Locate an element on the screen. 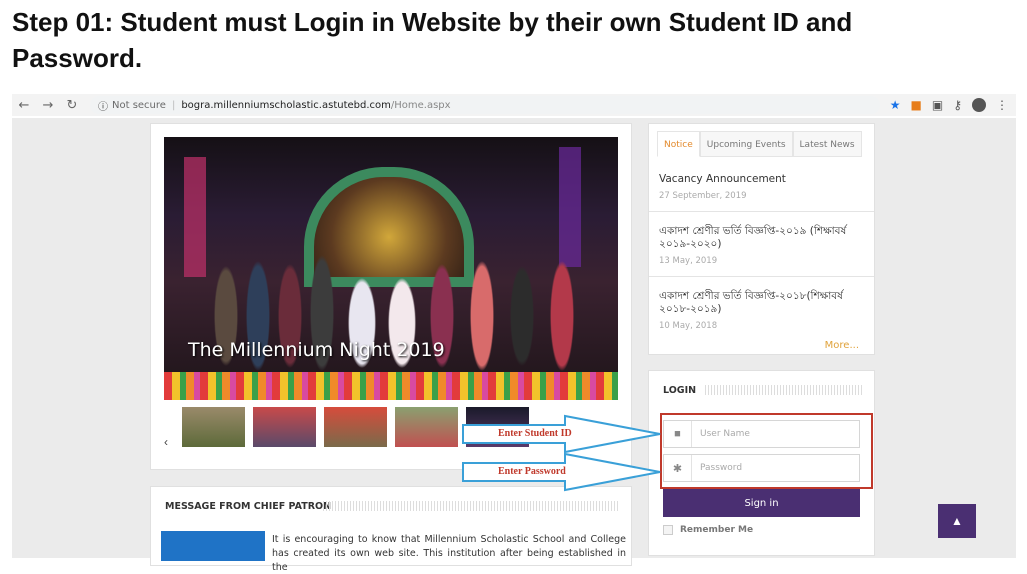 This screenshot has width=1027, height=574. annotation-arrows is located at coordinates (561, 453).